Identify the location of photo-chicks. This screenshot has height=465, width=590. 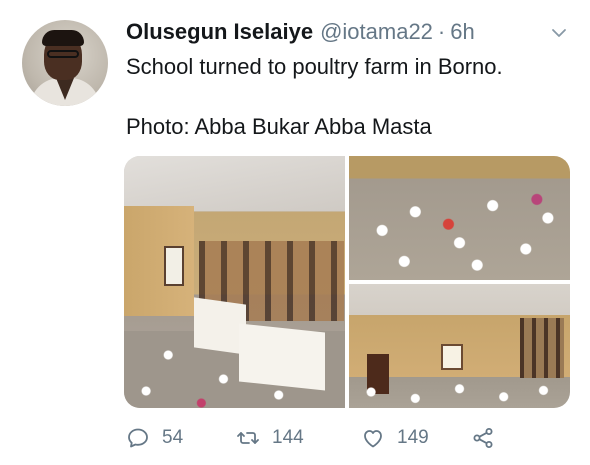
(459, 392).